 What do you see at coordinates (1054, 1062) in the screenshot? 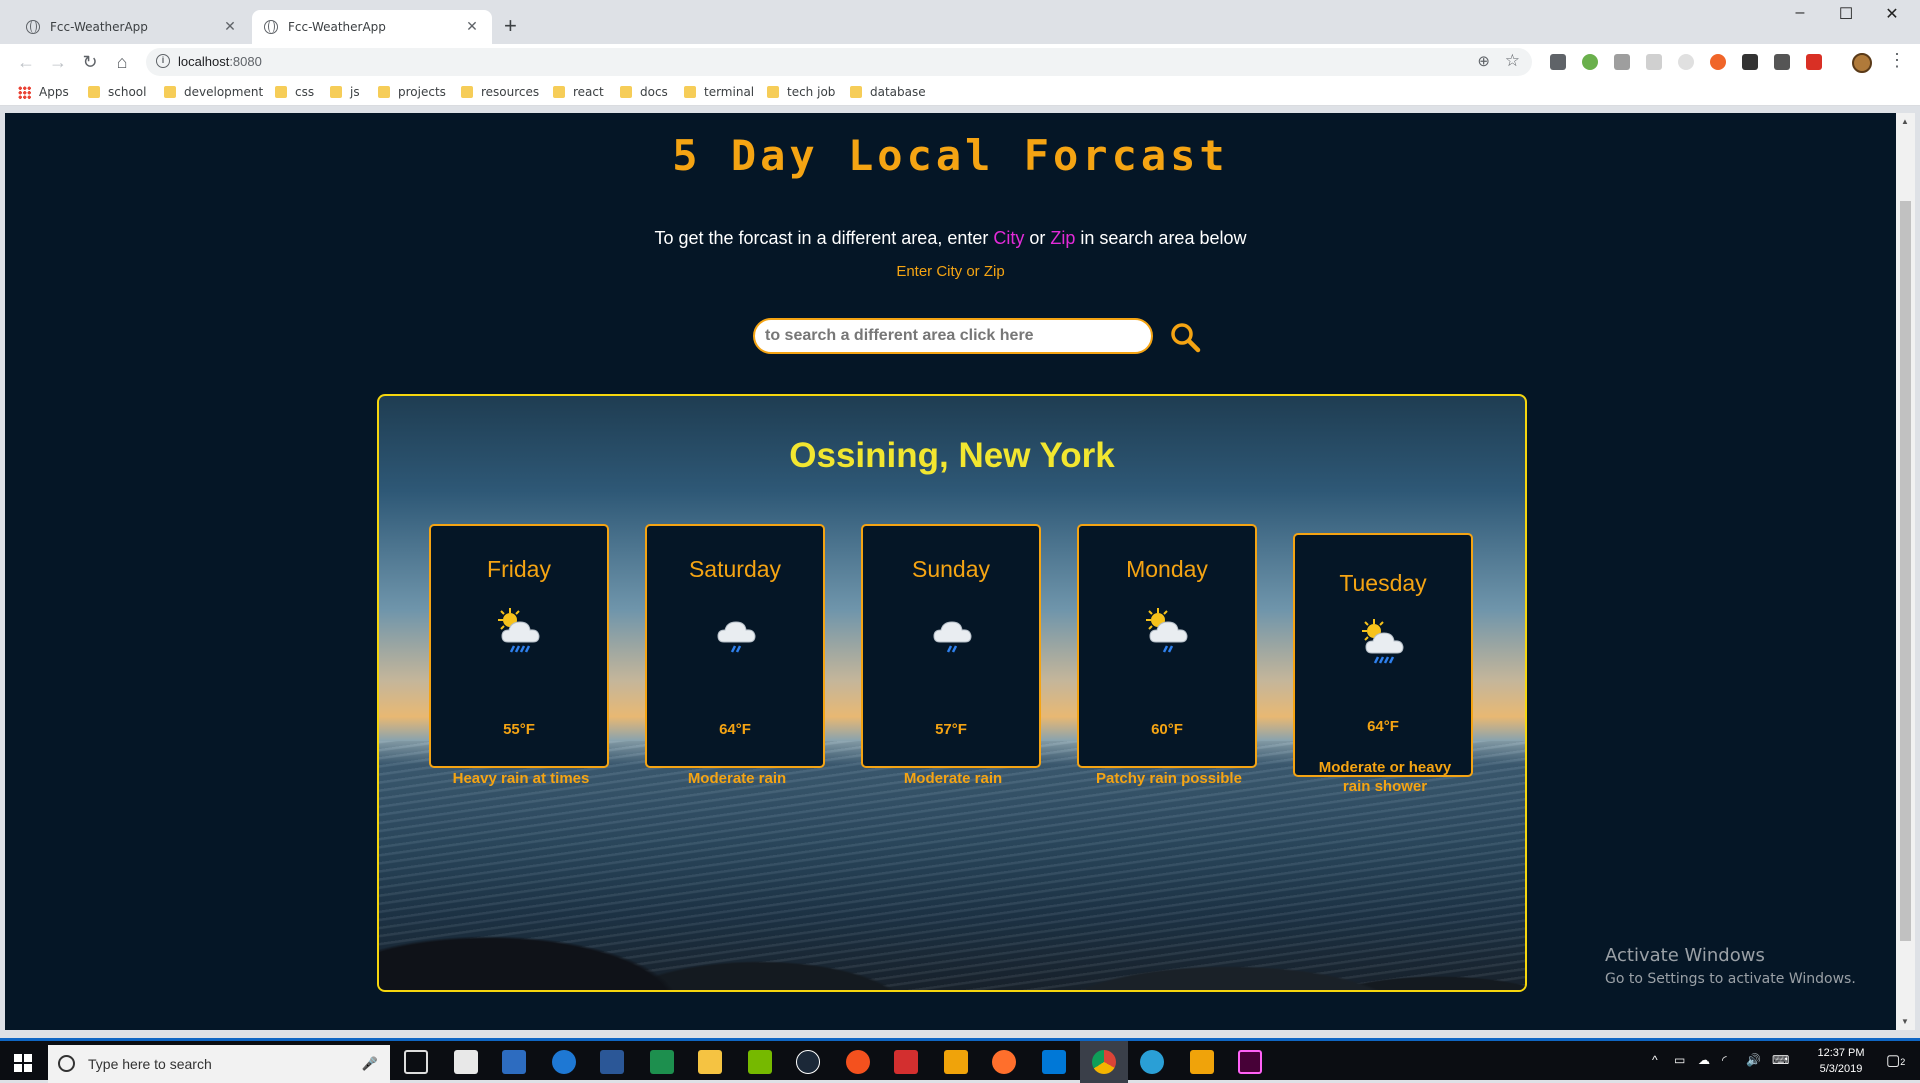
I see `vscode-icon` at bounding box center [1054, 1062].